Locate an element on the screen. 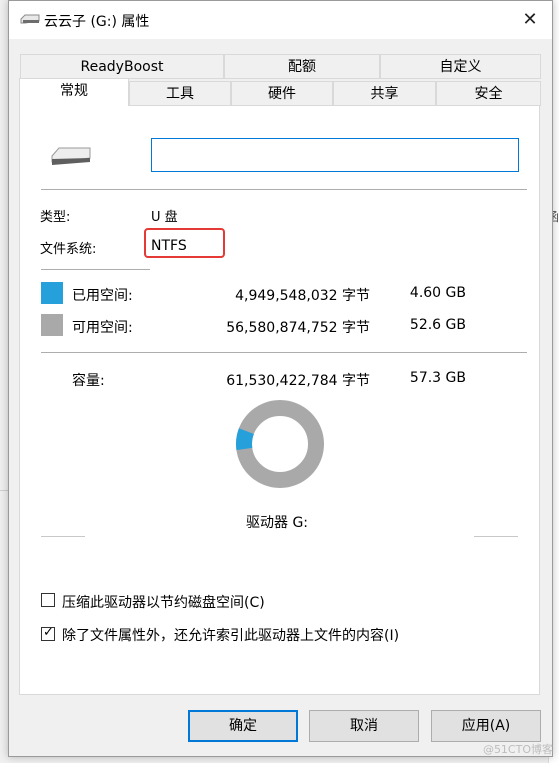 The width and height of the screenshot is (559, 763). tab-security: 安全 is located at coordinates (488, 93).